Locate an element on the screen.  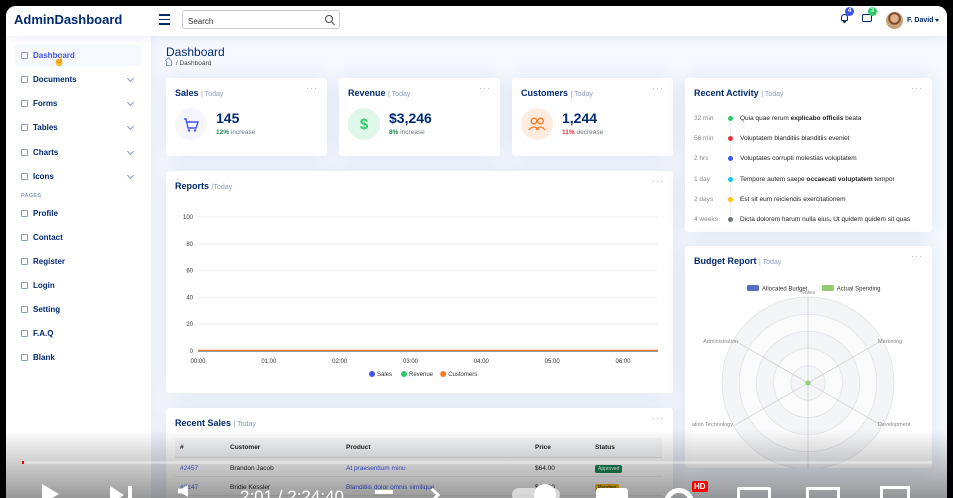
radar-axis-label: Administration is located at coordinates (720, 342).